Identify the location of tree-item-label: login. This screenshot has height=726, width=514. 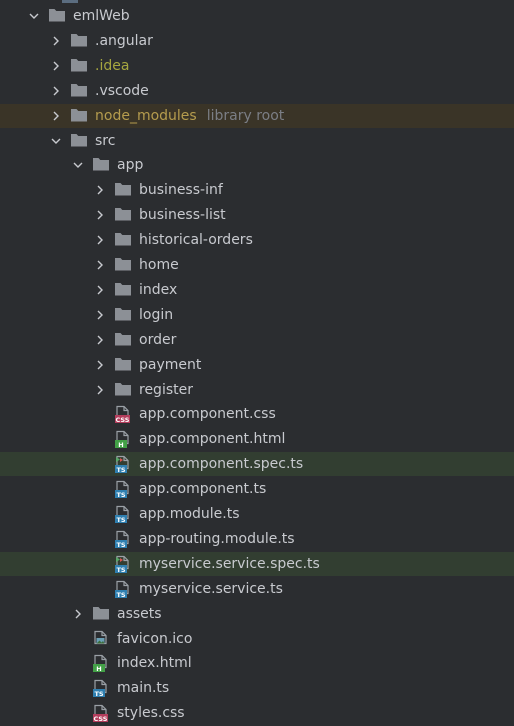
(156, 314).